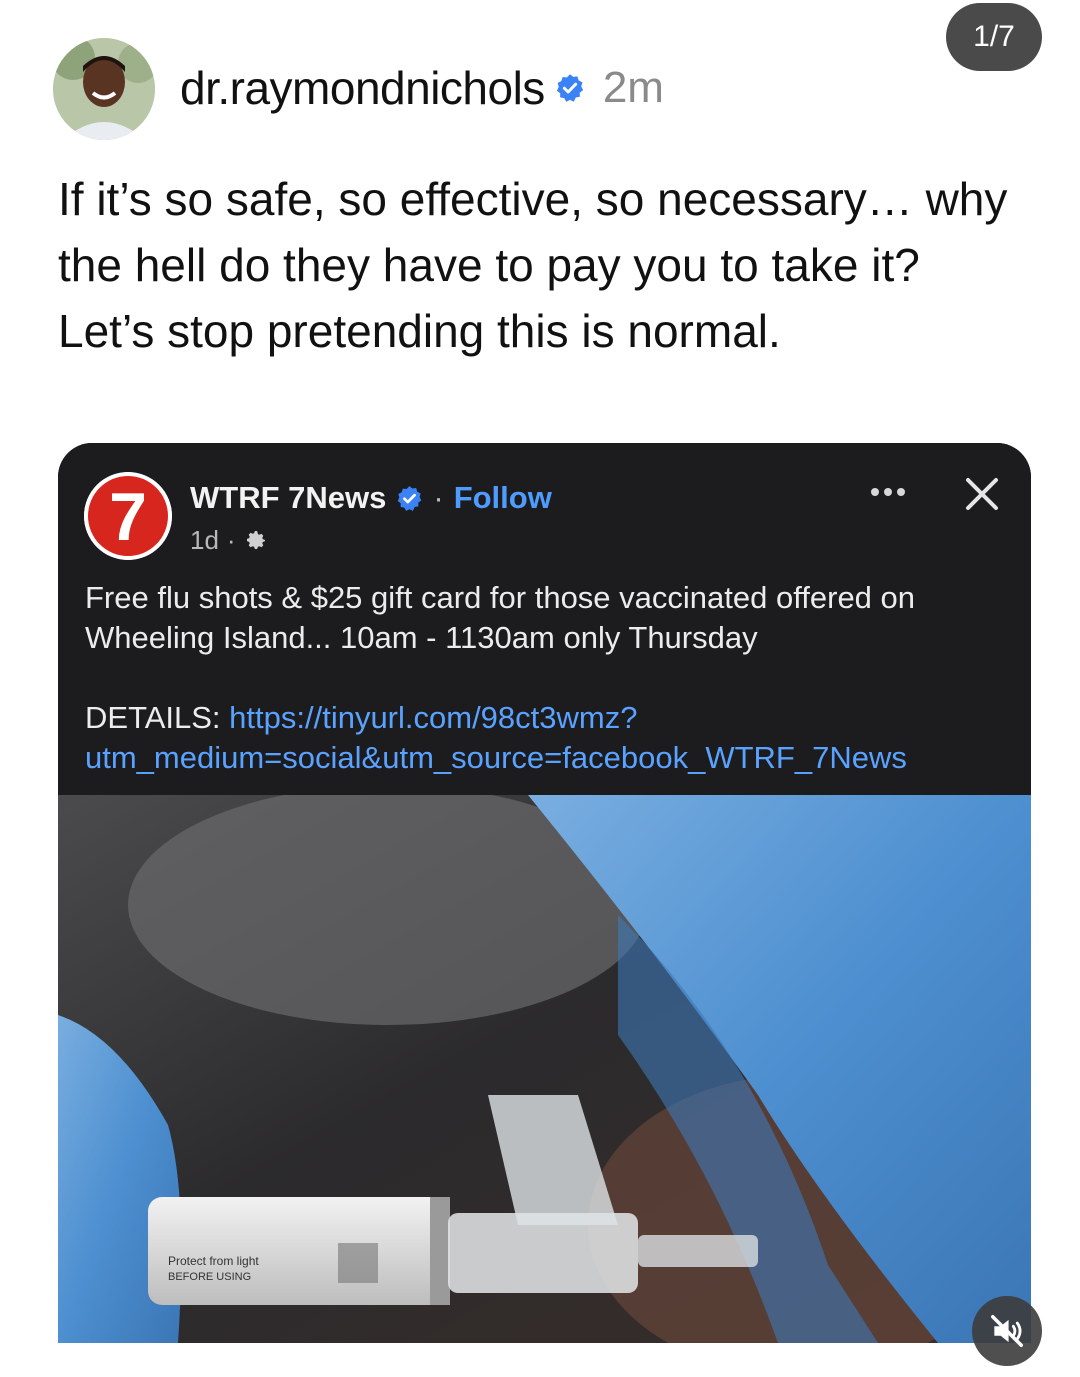 Image resolution: width=1080 pixels, height=1377 pixels. I want to click on avatar-photo, so click(104, 89).